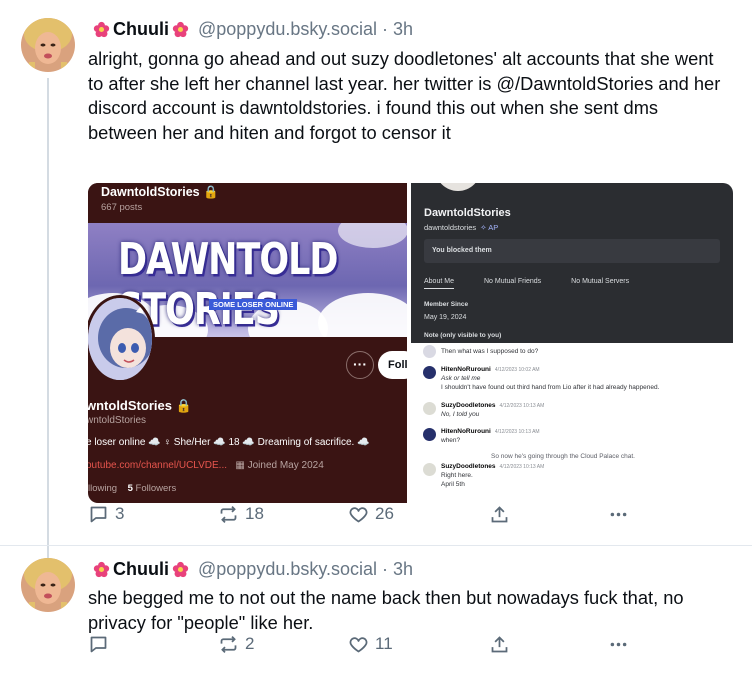 The image size is (752, 681). Describe the element at coordinates (102, 488) in the screenshot. I see `following-label: llowing` at that location.